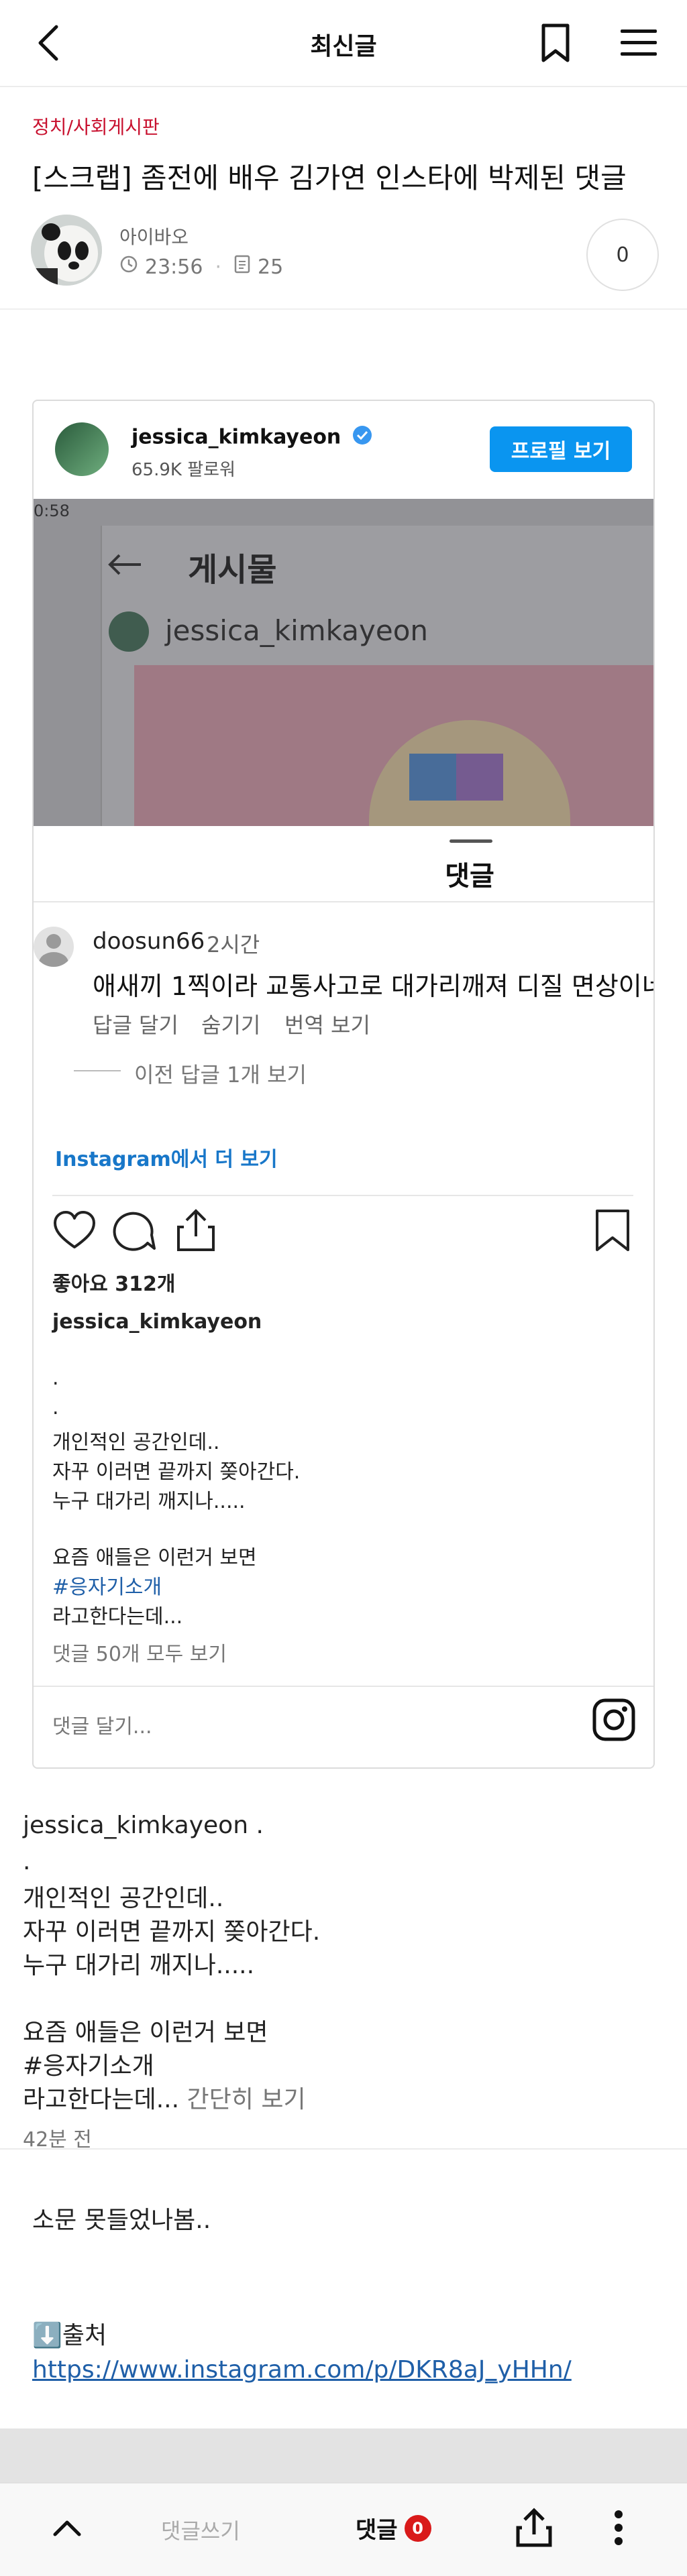 The image size is (687, 2576). What do you see at coordinates (330, 178) in the screenshot?
I see `post-title: [스크랩] 좀전에 배우 김가연 인스타에 박제된 댓글` at bounding box center [330, 178].